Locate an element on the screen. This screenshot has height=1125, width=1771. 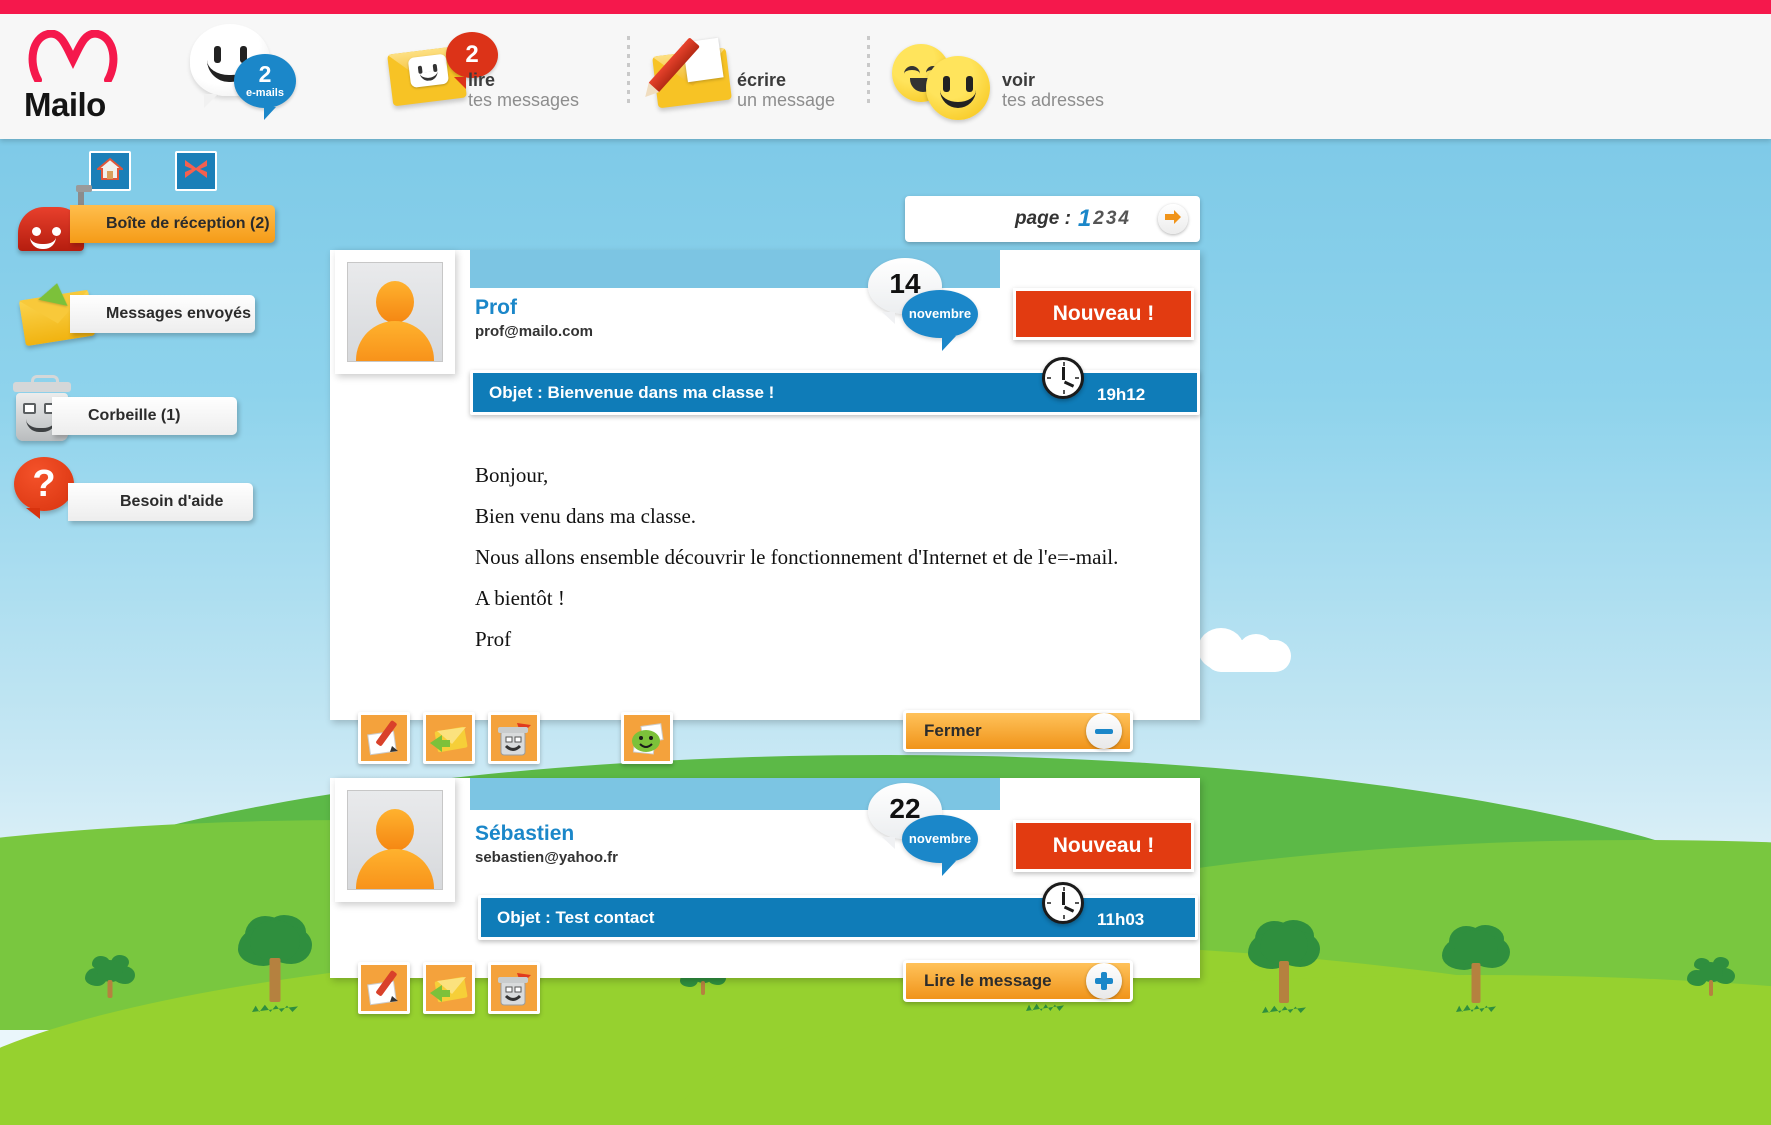
nav-item-lire: 2 lire tes messages is located at coordinates (503, 72).